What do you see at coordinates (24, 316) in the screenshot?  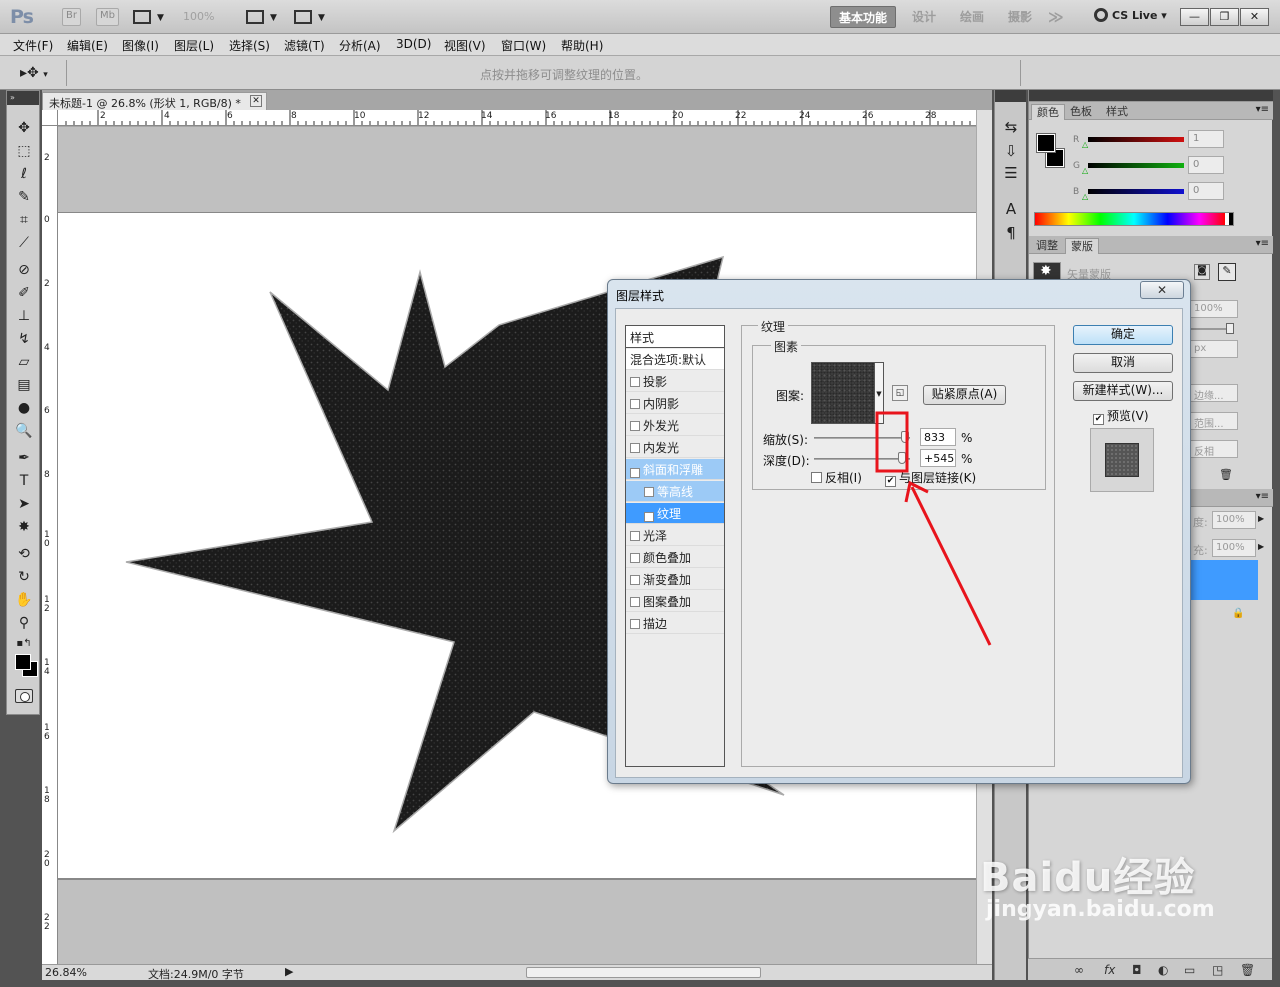 I see `clone-stamp-tool-icon: ⊥` at bounding box center [24, 316].